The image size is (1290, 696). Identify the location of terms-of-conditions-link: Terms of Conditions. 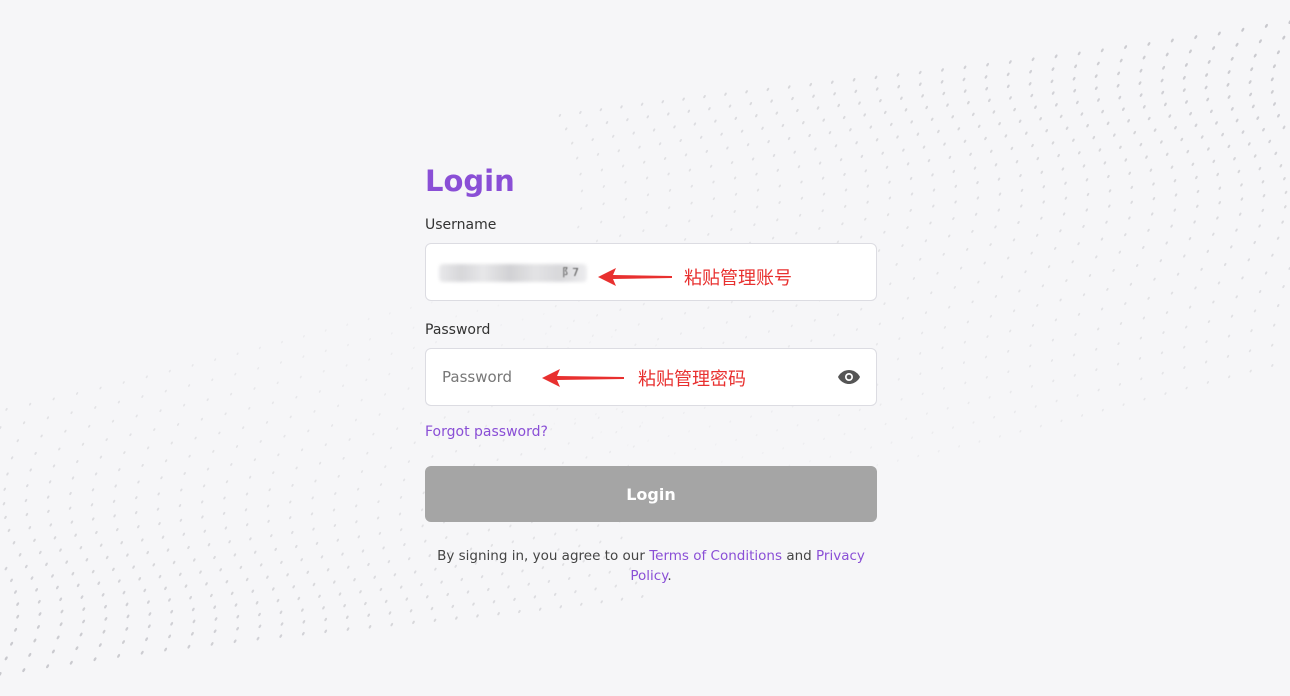
(715, 556).